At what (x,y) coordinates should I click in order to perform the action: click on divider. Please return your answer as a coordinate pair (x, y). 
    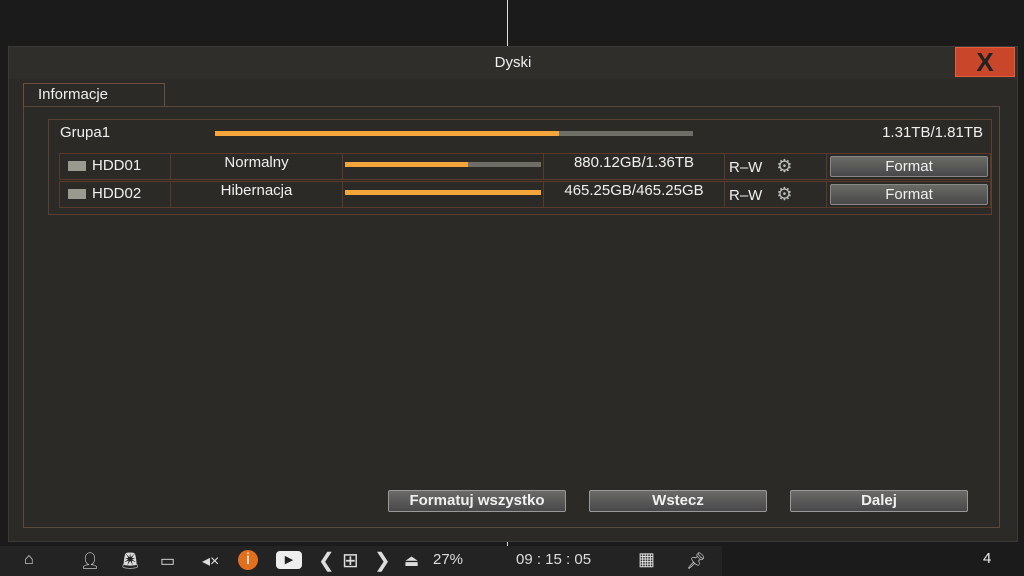
    Looking at the image, I should click on (507, 23).